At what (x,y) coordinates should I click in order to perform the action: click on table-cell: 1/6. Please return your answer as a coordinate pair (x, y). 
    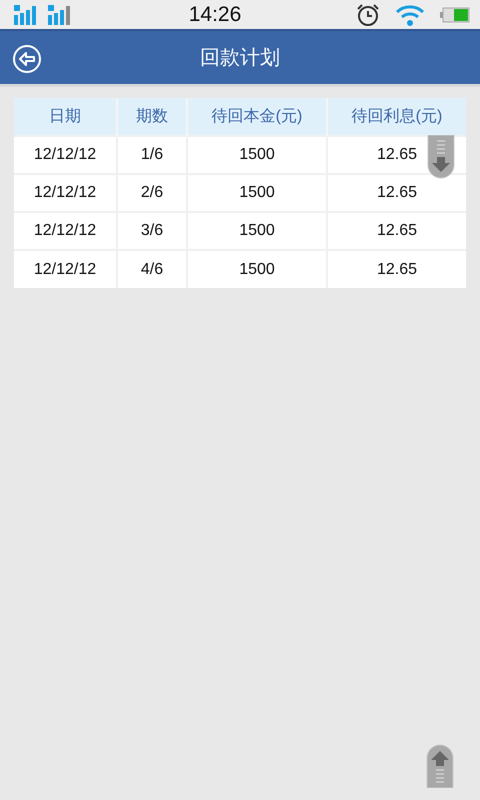
    Looking at the image, I should click on (152, 155).